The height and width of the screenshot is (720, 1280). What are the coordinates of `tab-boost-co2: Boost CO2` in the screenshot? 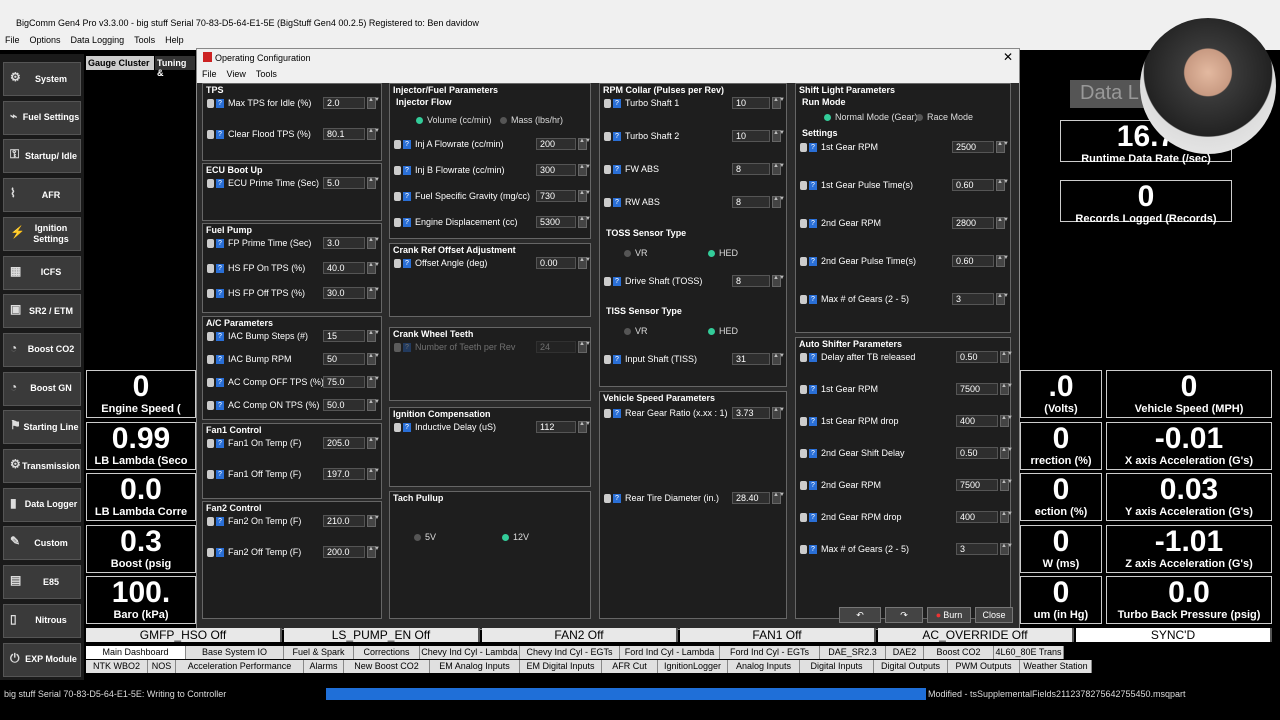 It's located at (959, 652).